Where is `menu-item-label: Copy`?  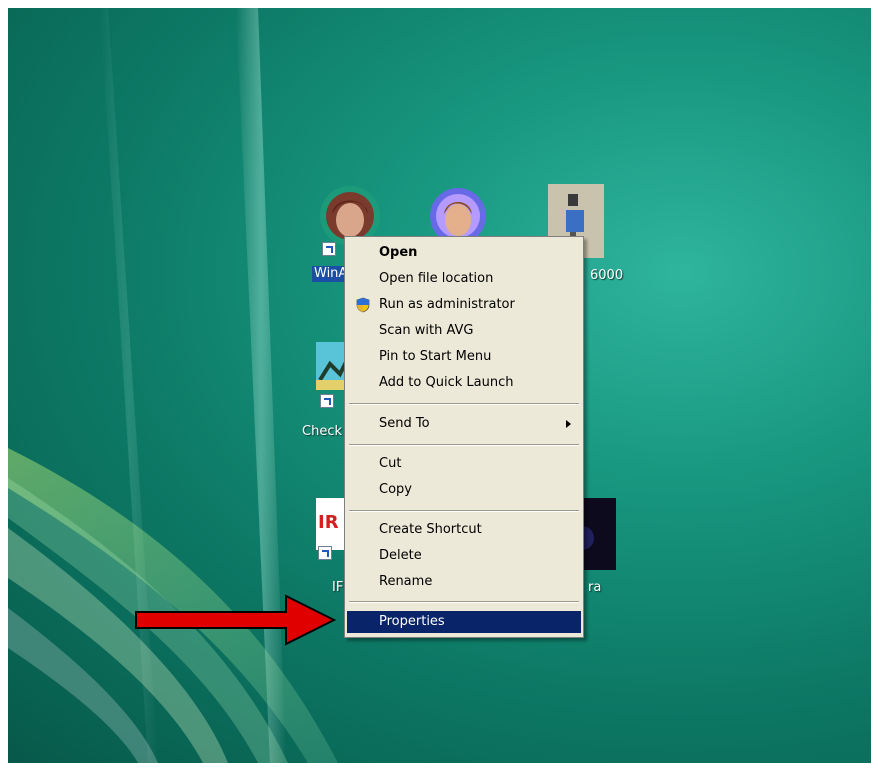 menu-item-label: Copy is located at coordinates (395, 489).